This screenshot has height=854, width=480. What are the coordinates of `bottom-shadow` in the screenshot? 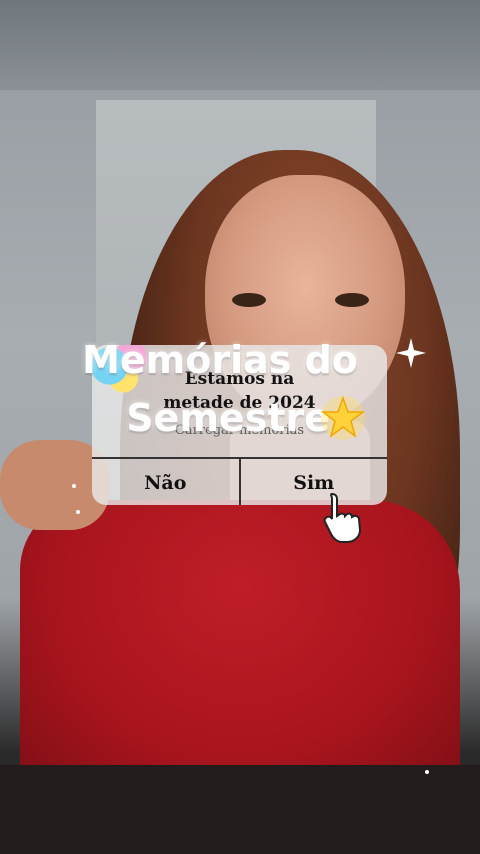 It's located at (240, 809).